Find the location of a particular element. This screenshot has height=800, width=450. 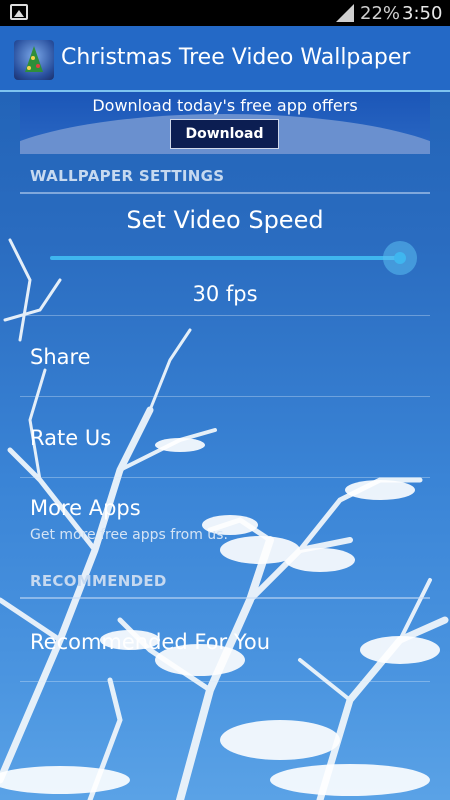

video-speed-slider-track is located at coordinates (225, 258).